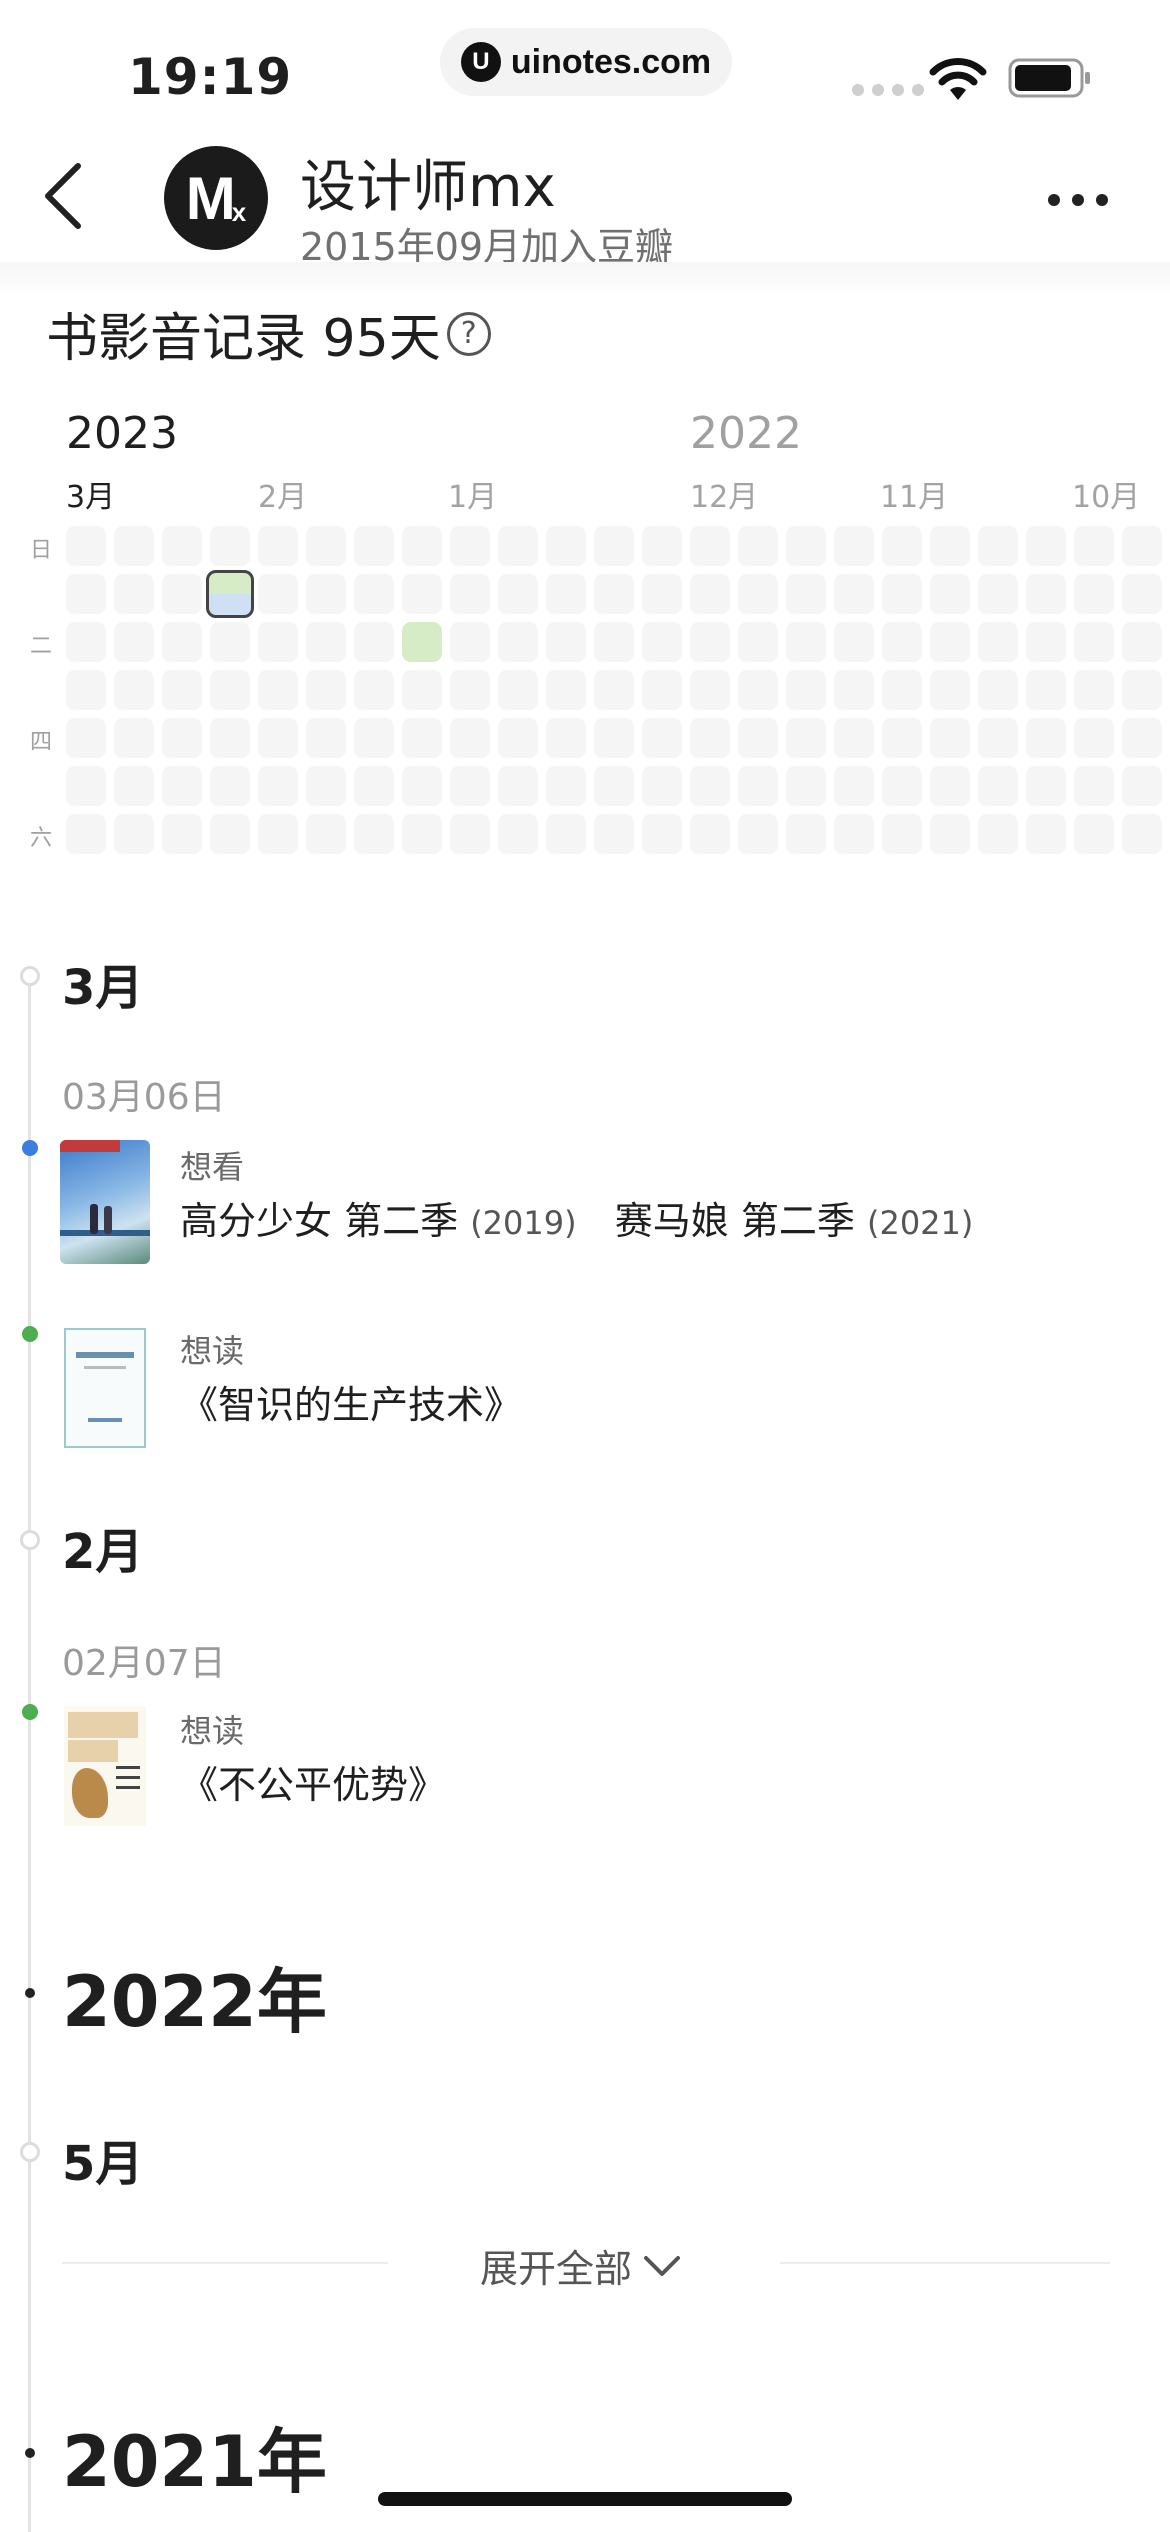  What do you see at coordinates (468, 333) in the screenshot?
I see `help-icon: ?` at bounding box center [468, 333].